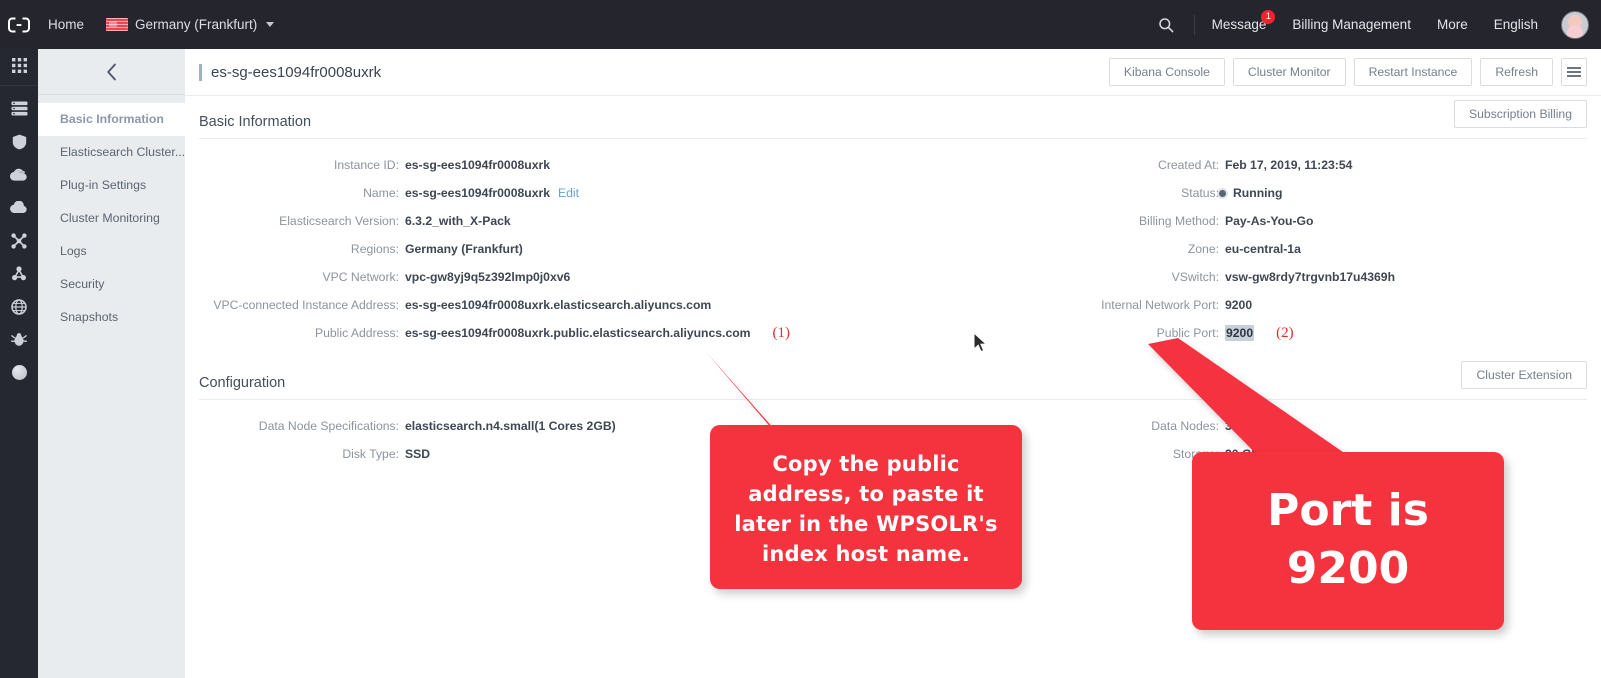 The height and width of the screenshot is (678, 1601). Describe the element at coordinates (866, 464) in the screenshot. I see `callout-line: Copy the public` at that location.